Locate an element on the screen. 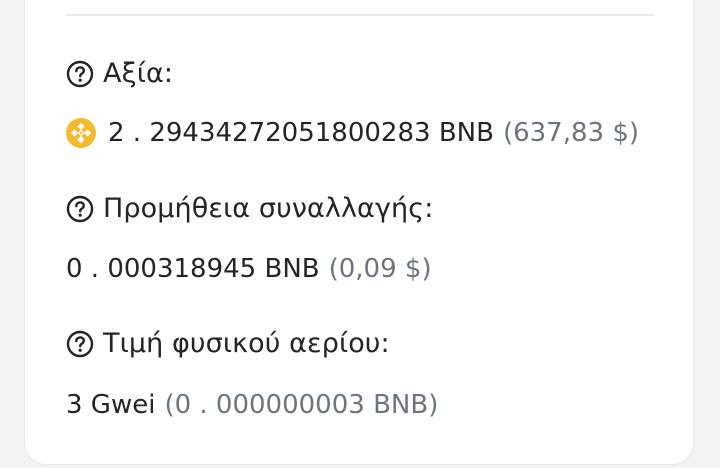  divider is located at coordinates (360, 15).